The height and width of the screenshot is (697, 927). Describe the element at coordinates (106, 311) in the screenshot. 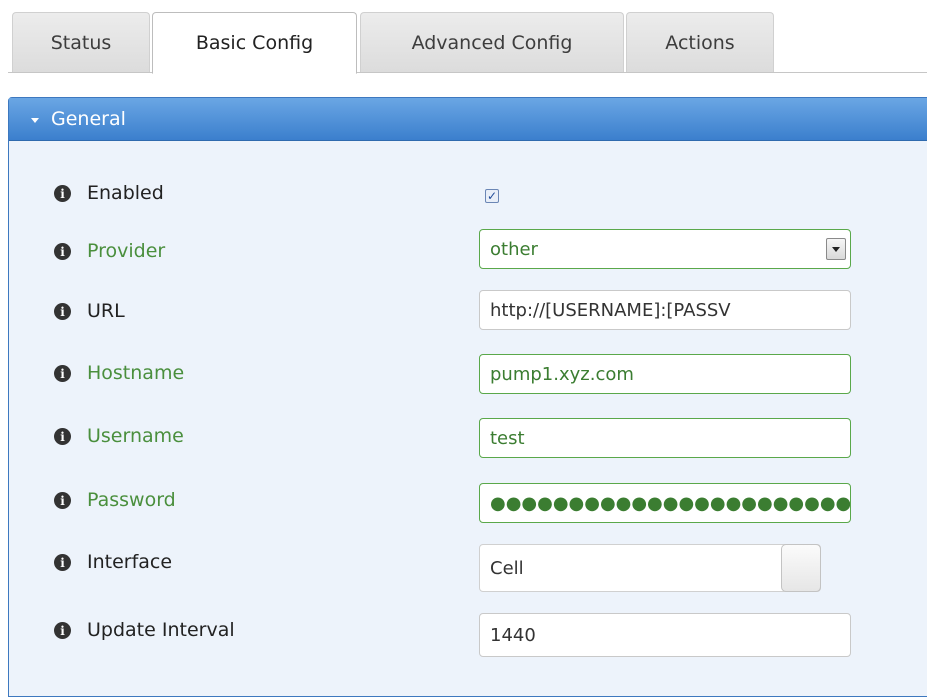

I see `url-label: URL` at that location.